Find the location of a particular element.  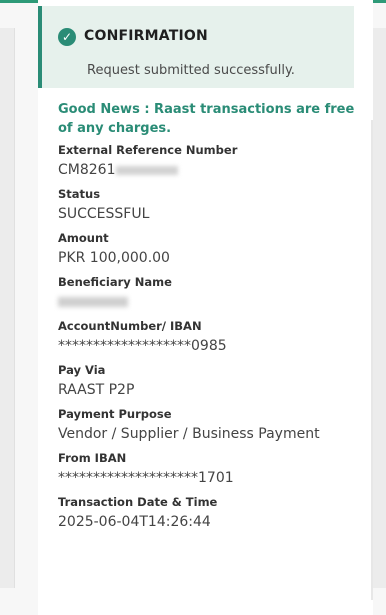

left-frame-edge is located at coordinates (7, 308).